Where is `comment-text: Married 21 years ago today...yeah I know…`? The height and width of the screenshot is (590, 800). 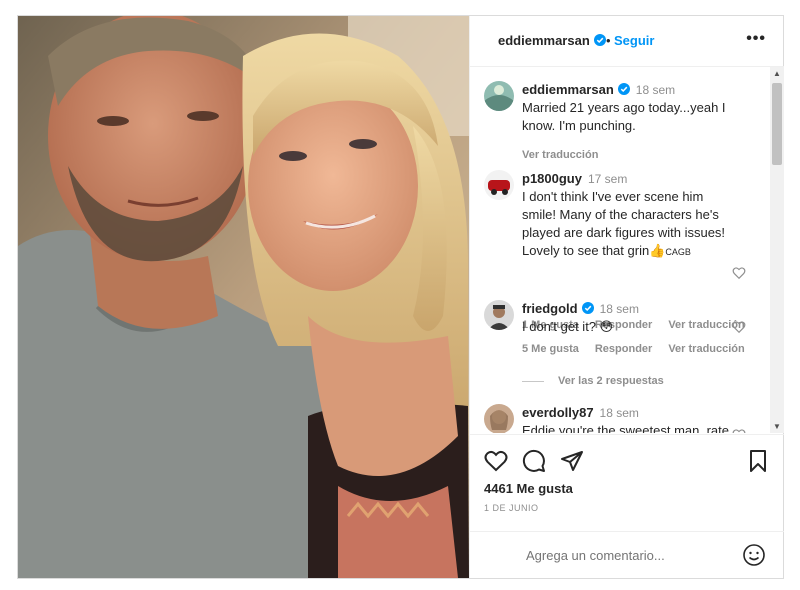
comment-text: Married 21 years ago today...yeah I know… is located at coordinates (624, 116).